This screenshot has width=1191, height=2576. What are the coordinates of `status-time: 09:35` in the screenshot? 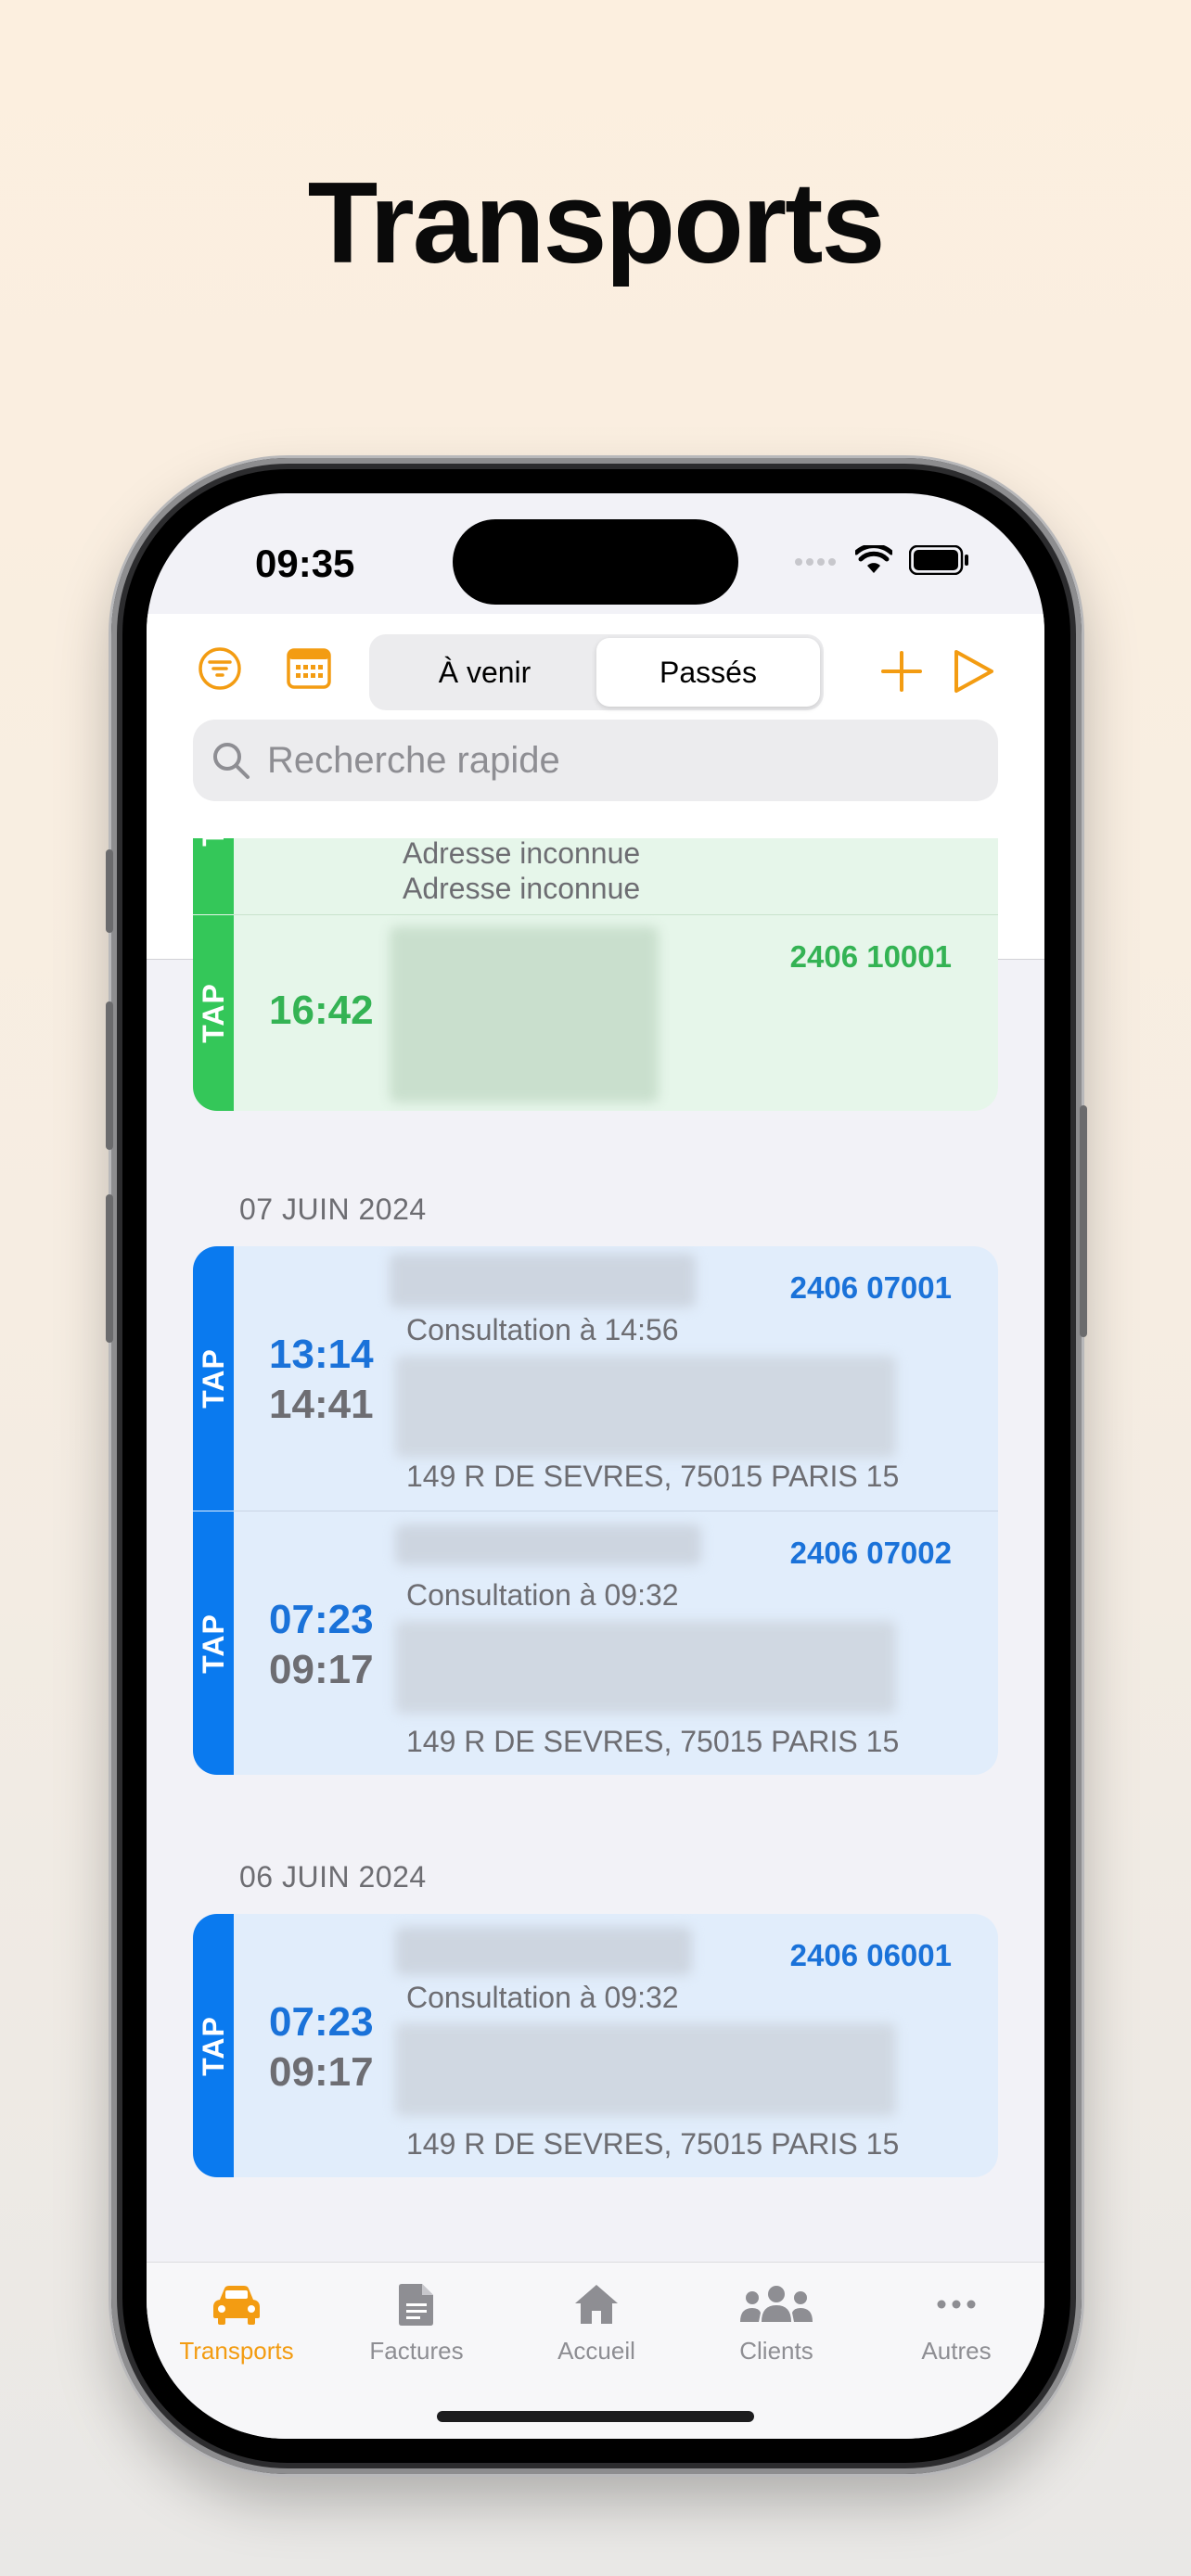 It's located at (305, 563).